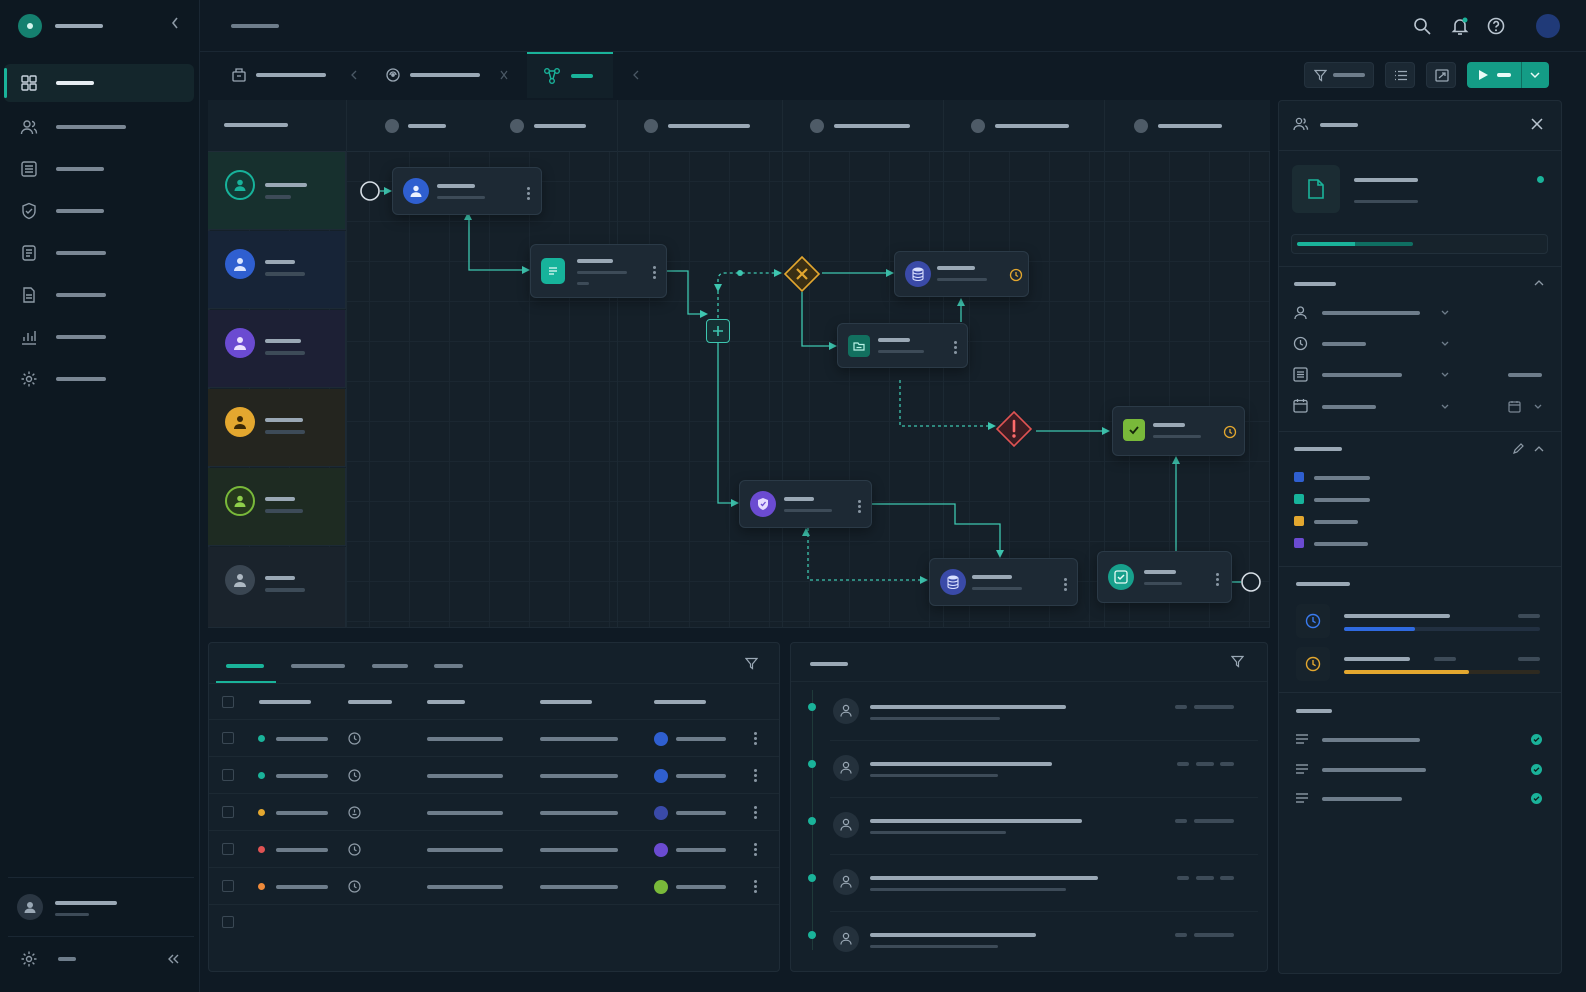  What do you see at coordinates (99, 379) in the screenshot?
I see `sidebar-item-settings` at bounding box center [99, 379].